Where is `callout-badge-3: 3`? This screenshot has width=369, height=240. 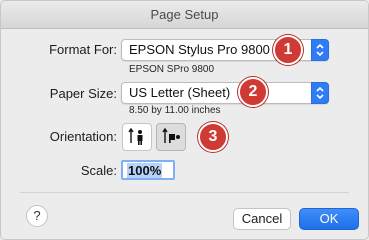 callout-badge-3: 3 is located at coordinates (213, 137).